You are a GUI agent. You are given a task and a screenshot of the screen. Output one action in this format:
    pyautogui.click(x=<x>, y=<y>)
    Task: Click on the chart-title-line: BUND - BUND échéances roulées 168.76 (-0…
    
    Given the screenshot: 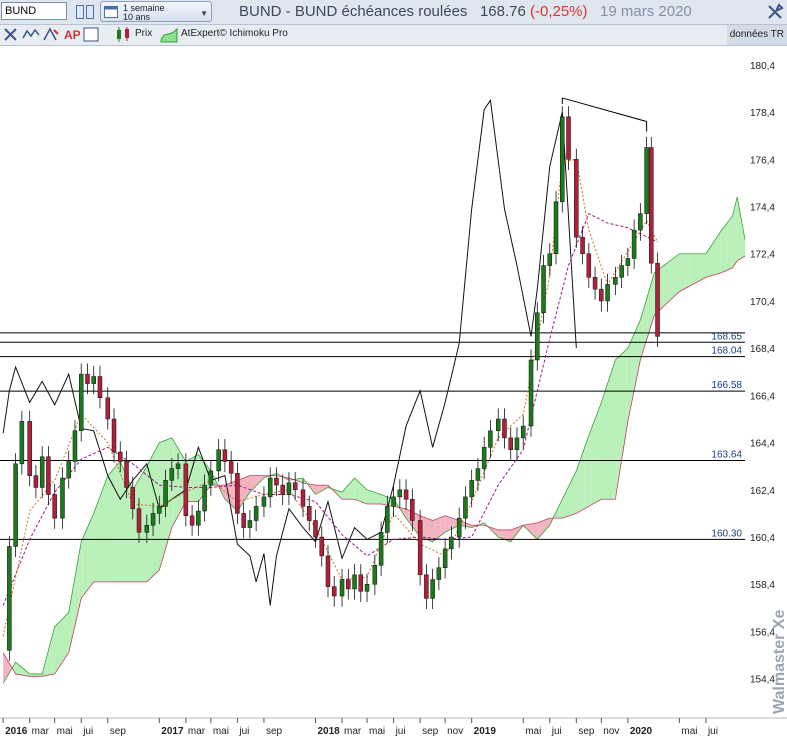 What is the action you would take?
    pyautogui.click(x=465, y=11)
    